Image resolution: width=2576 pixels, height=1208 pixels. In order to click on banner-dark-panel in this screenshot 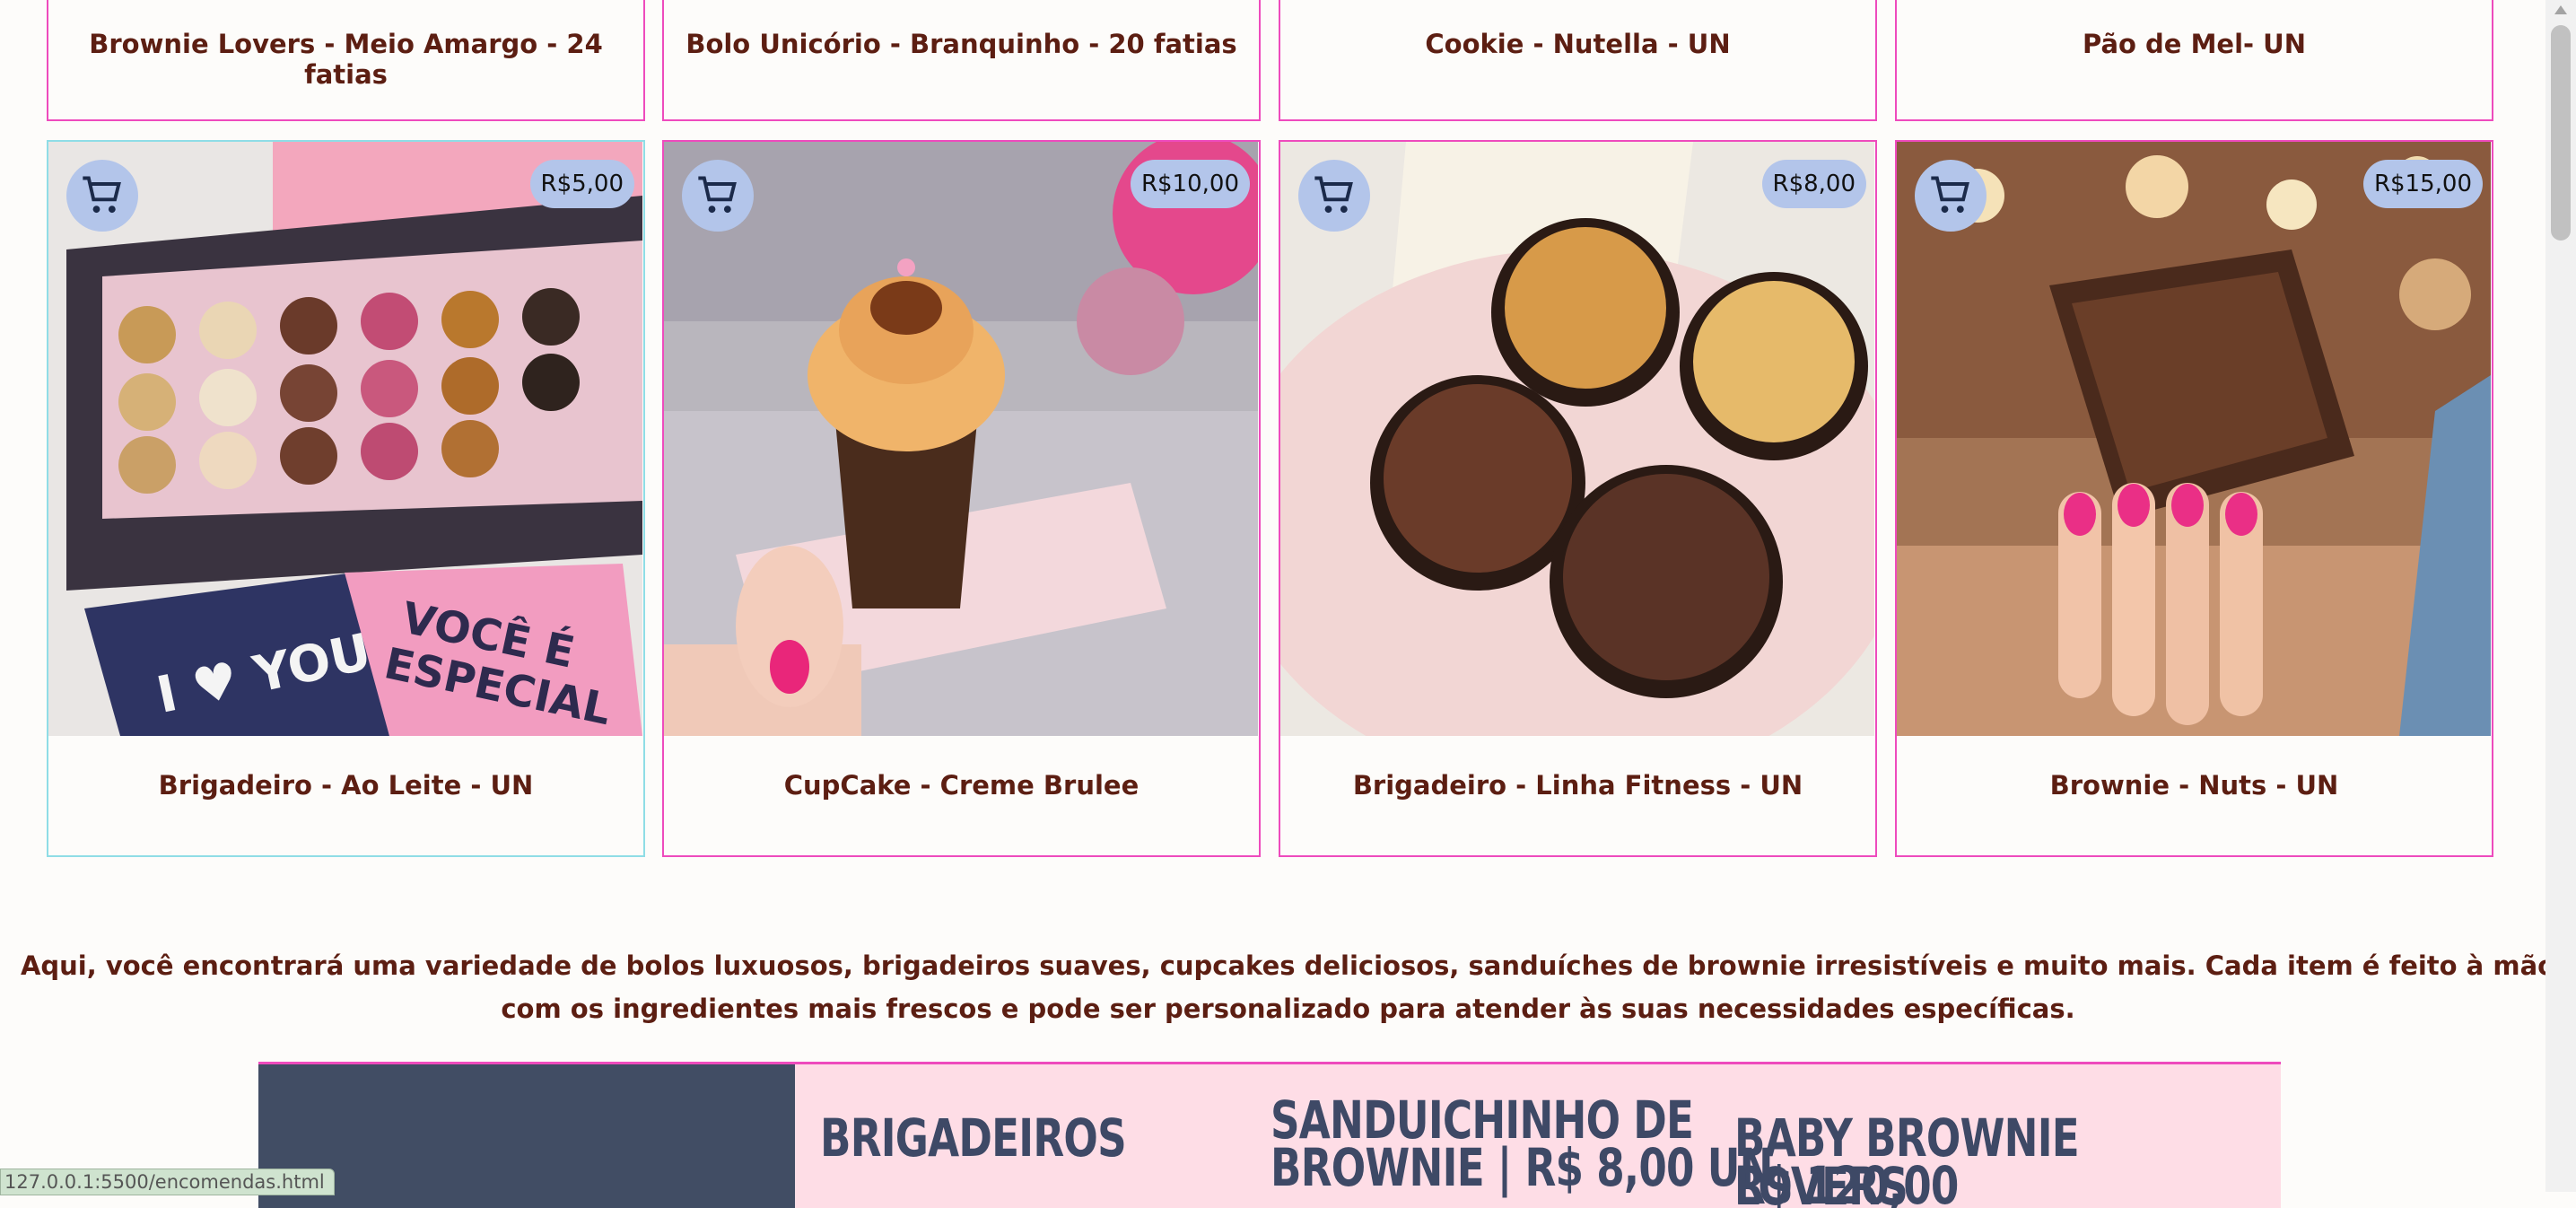, I will do `click(526, 1136)`.